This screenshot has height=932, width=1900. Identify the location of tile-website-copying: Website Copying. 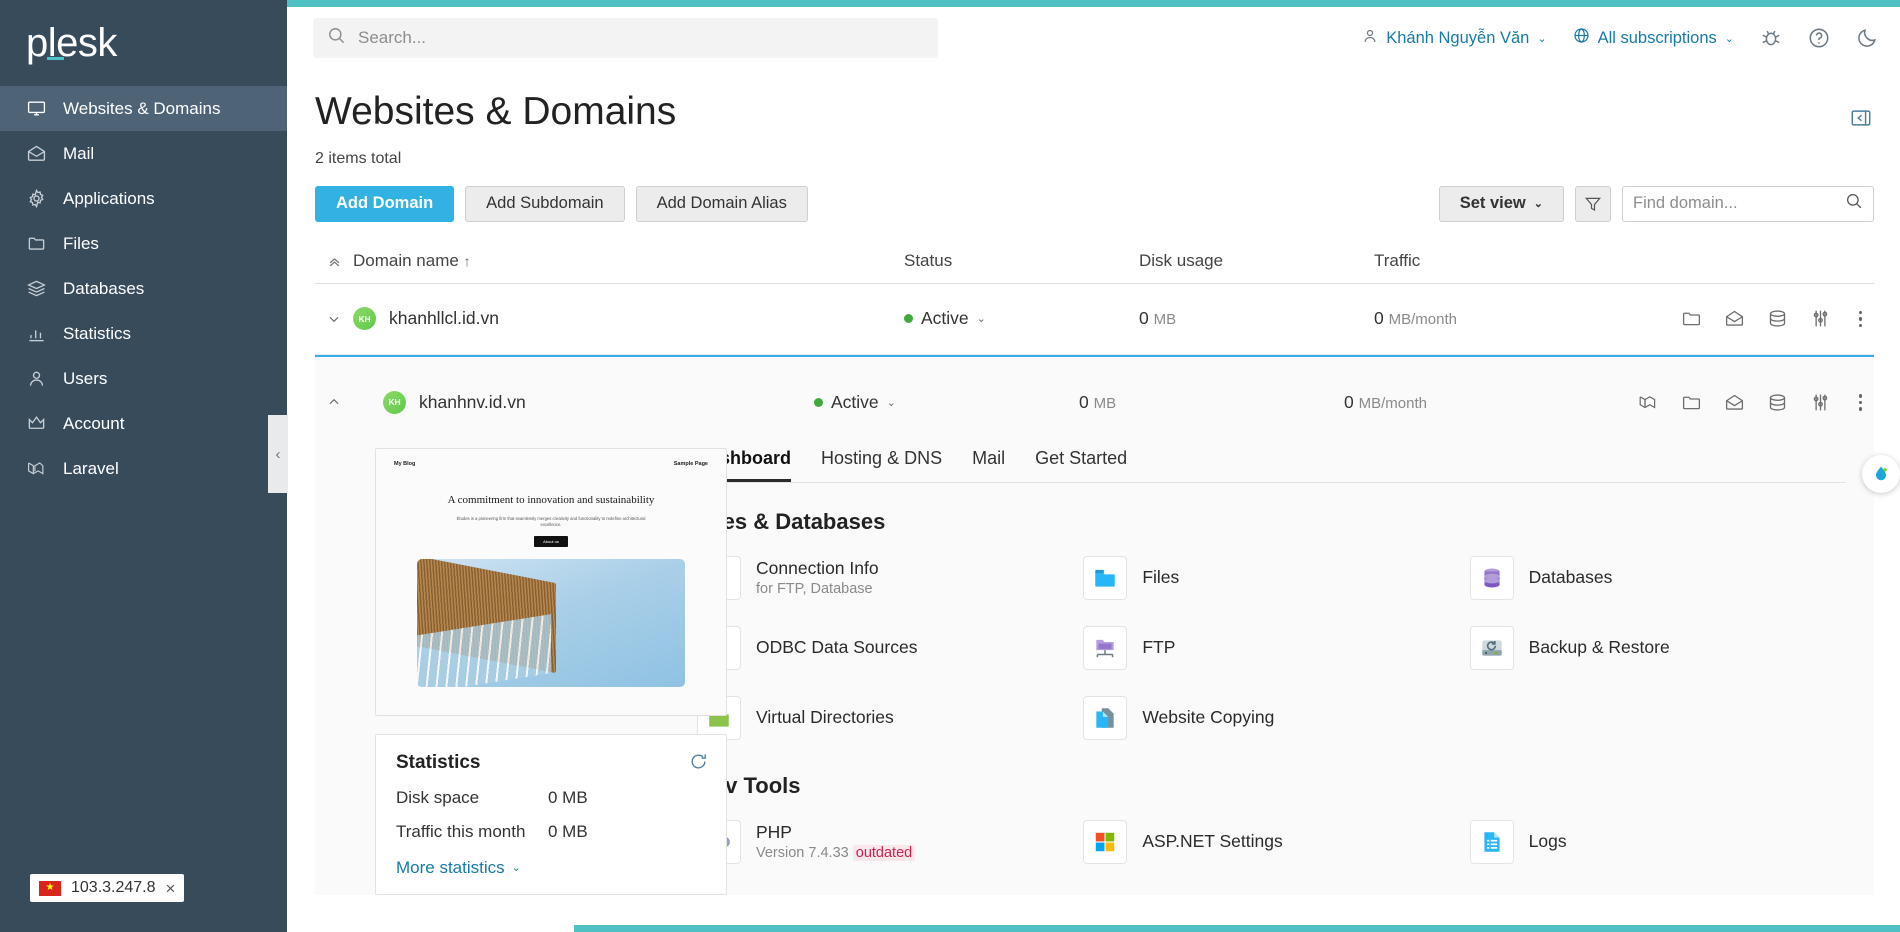
(1271, 718).